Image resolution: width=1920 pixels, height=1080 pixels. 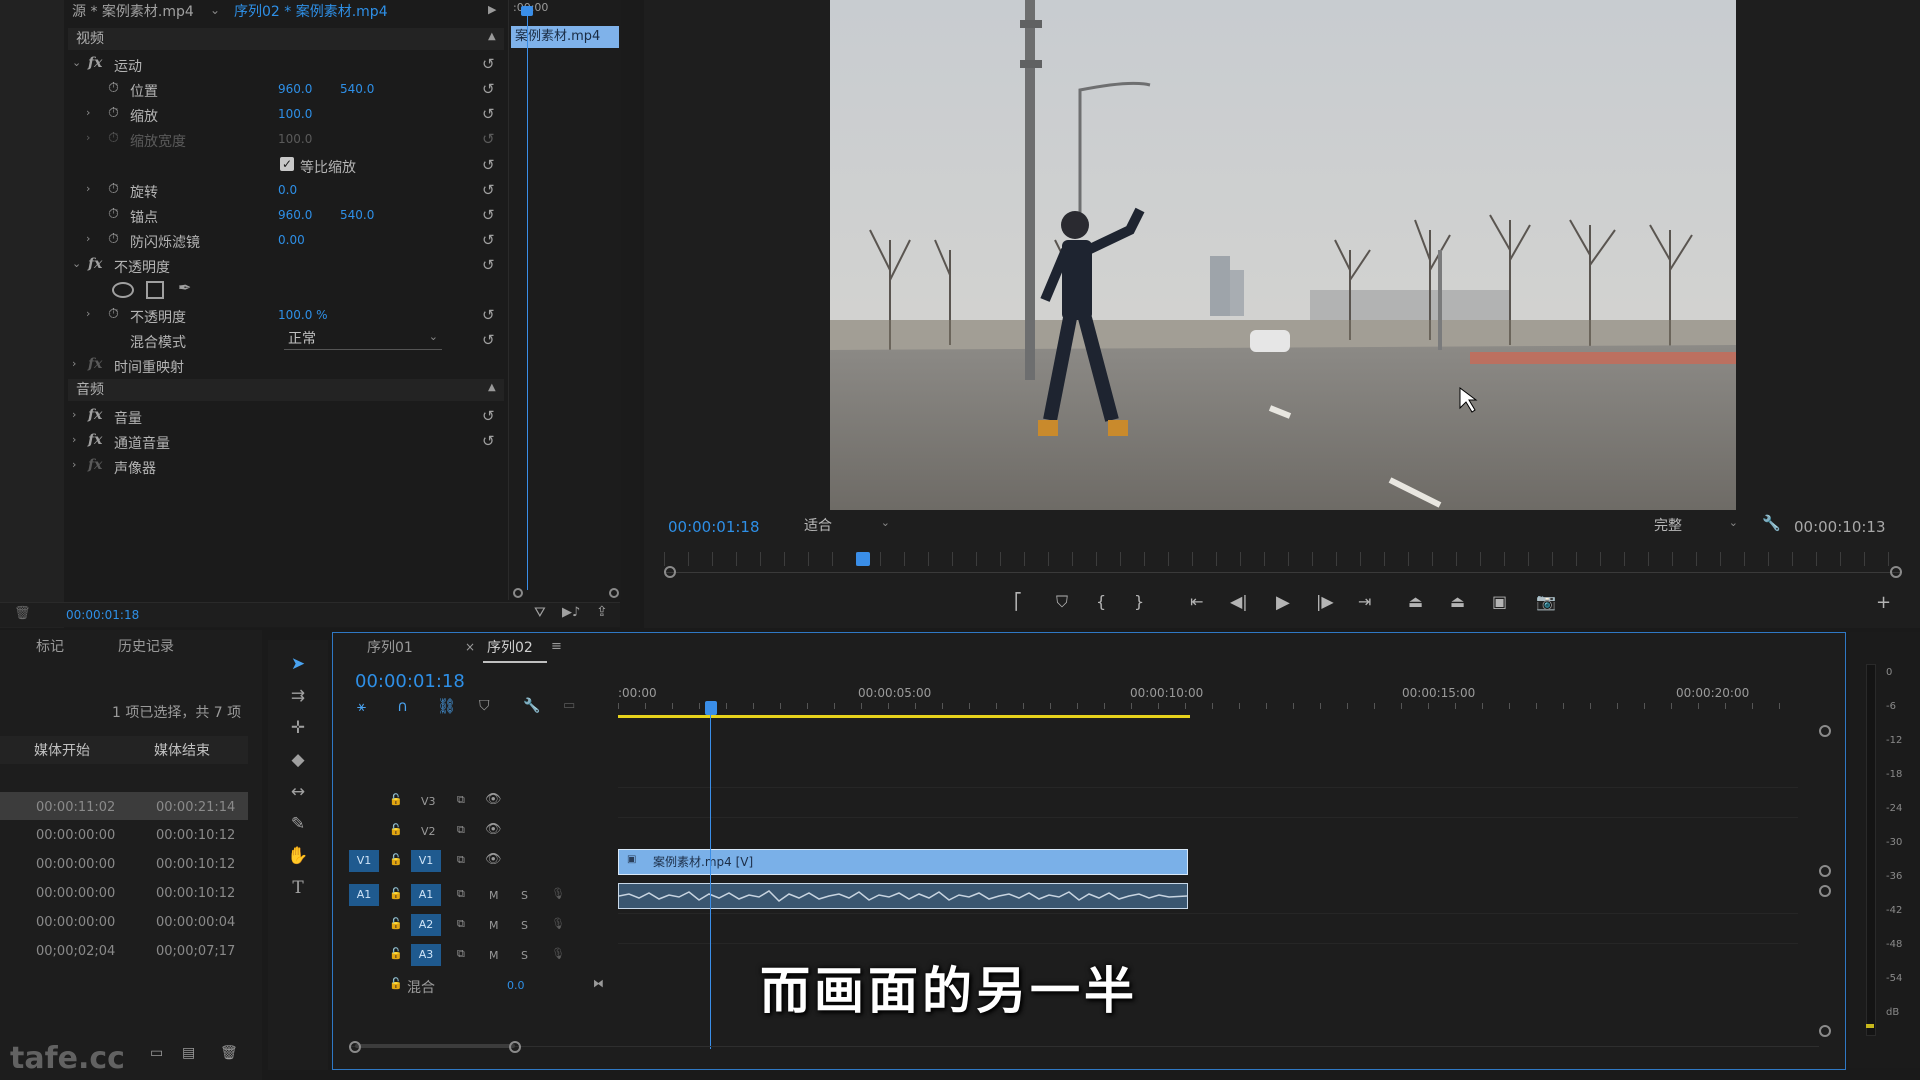 I want to click on volume-row: › fx 音量 ↺, so click(x=286, y=415).